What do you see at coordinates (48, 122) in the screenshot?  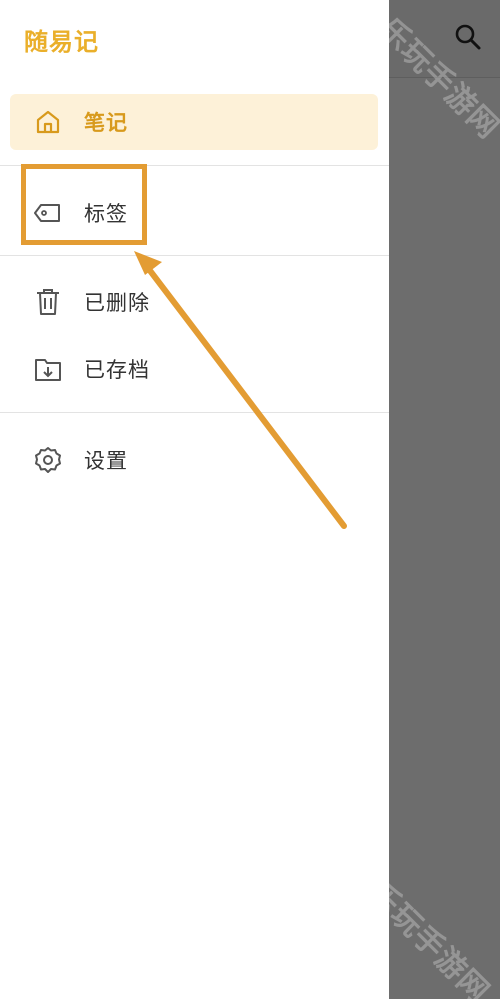 I see `home-icon` at bounding box center [48, 122].